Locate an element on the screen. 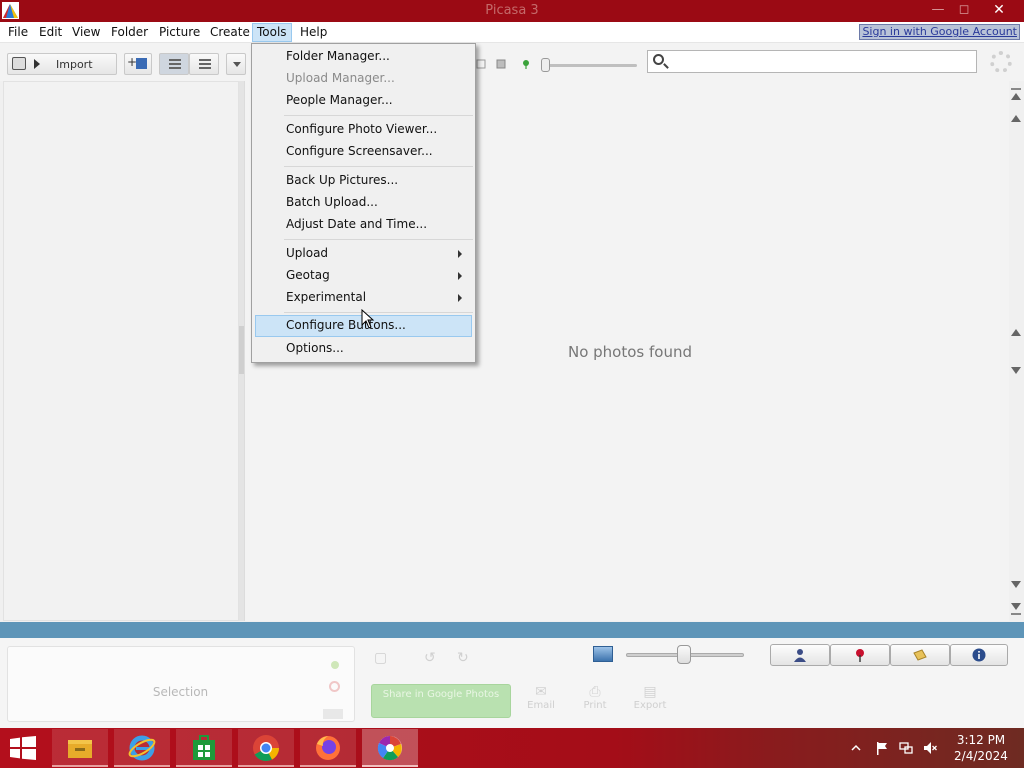 The height and width of the screenshot is (768, 1024). export-button: ▤ Export is located at coordinates (650, 701).